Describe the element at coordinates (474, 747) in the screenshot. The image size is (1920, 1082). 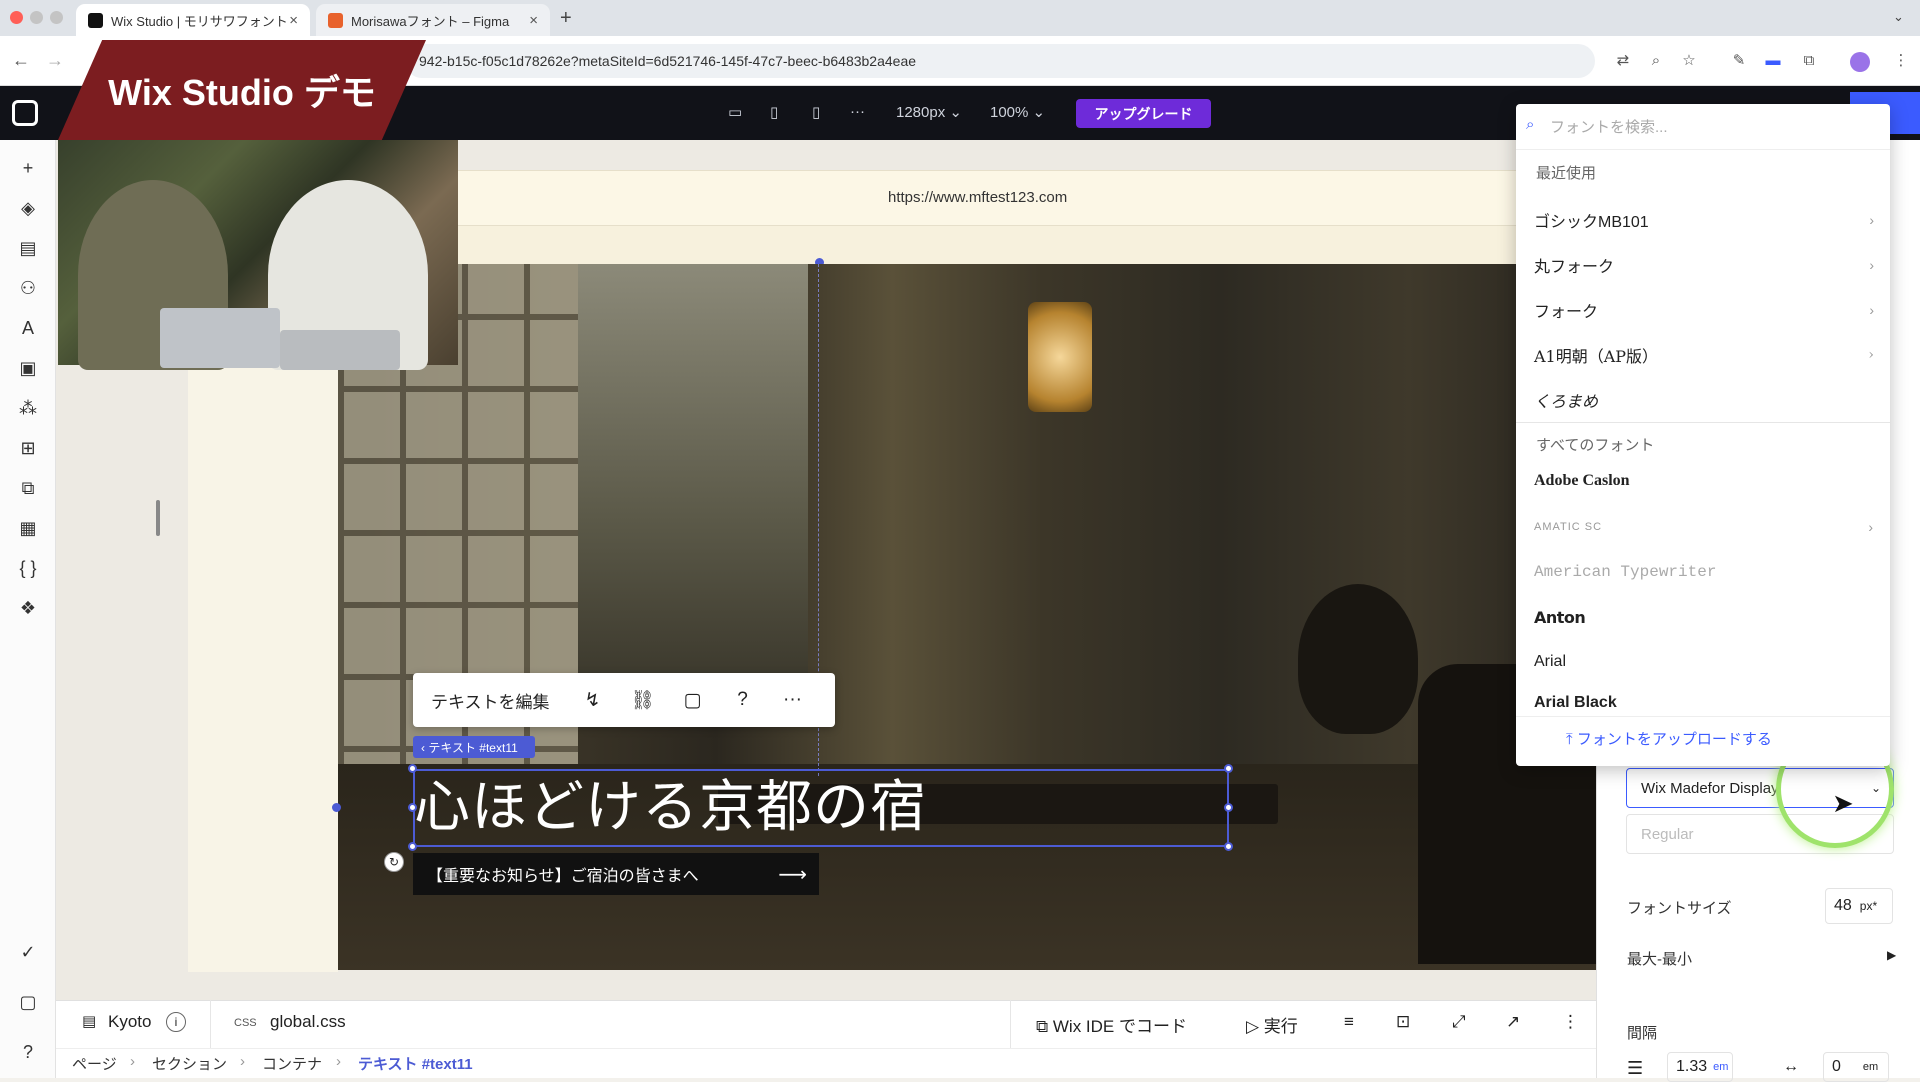
I see `element-tag: ‹ テキスト #text11` at that location.